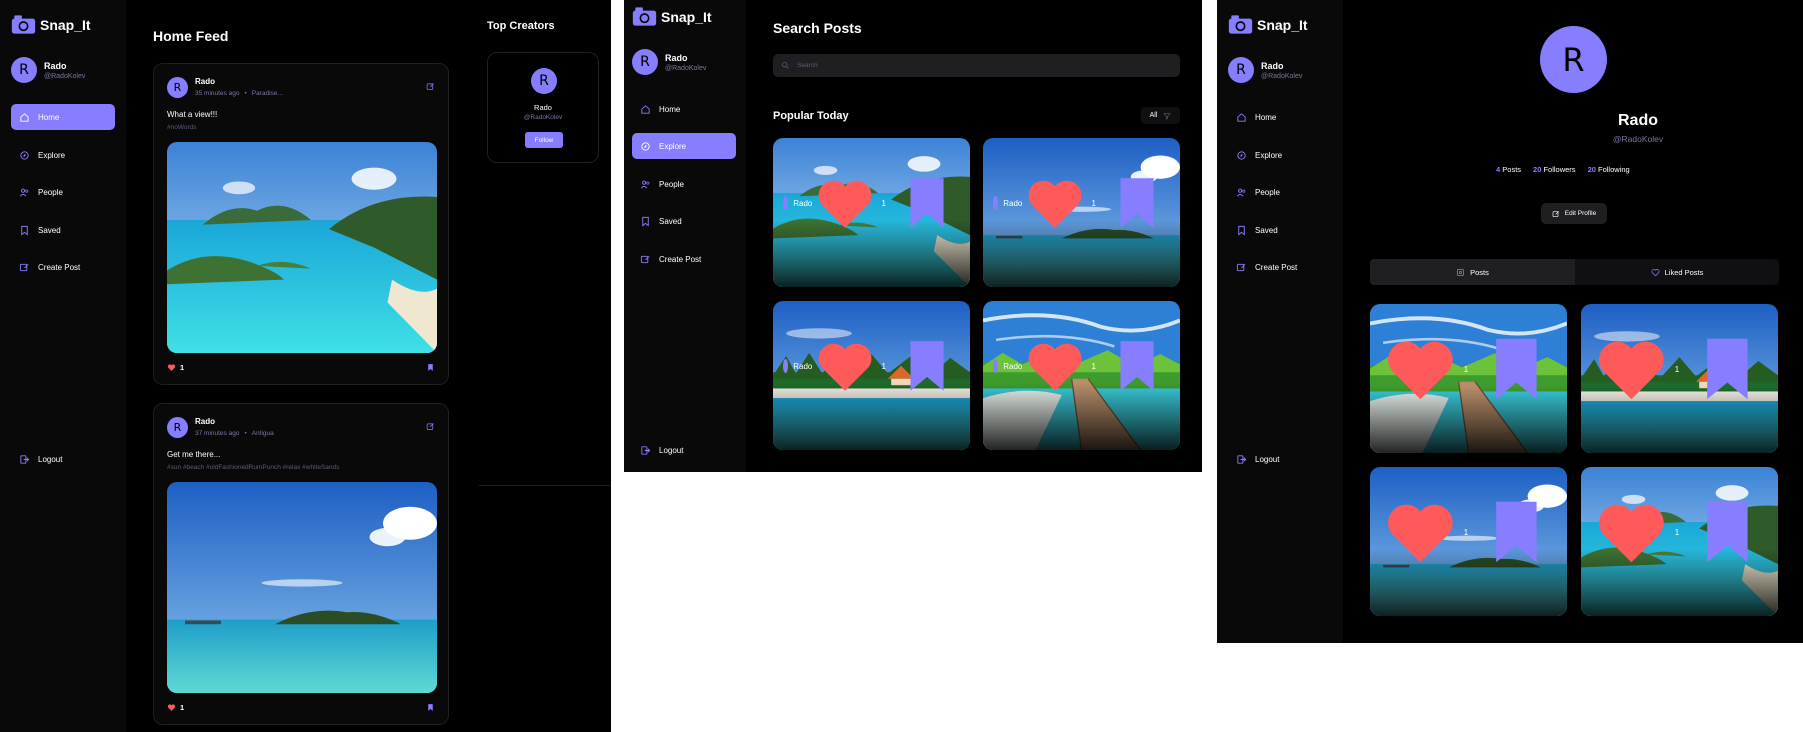  Describe the element at coordinates (49, 230) in the screenshot. I see `sidebar-item-label: Saved` at that location.